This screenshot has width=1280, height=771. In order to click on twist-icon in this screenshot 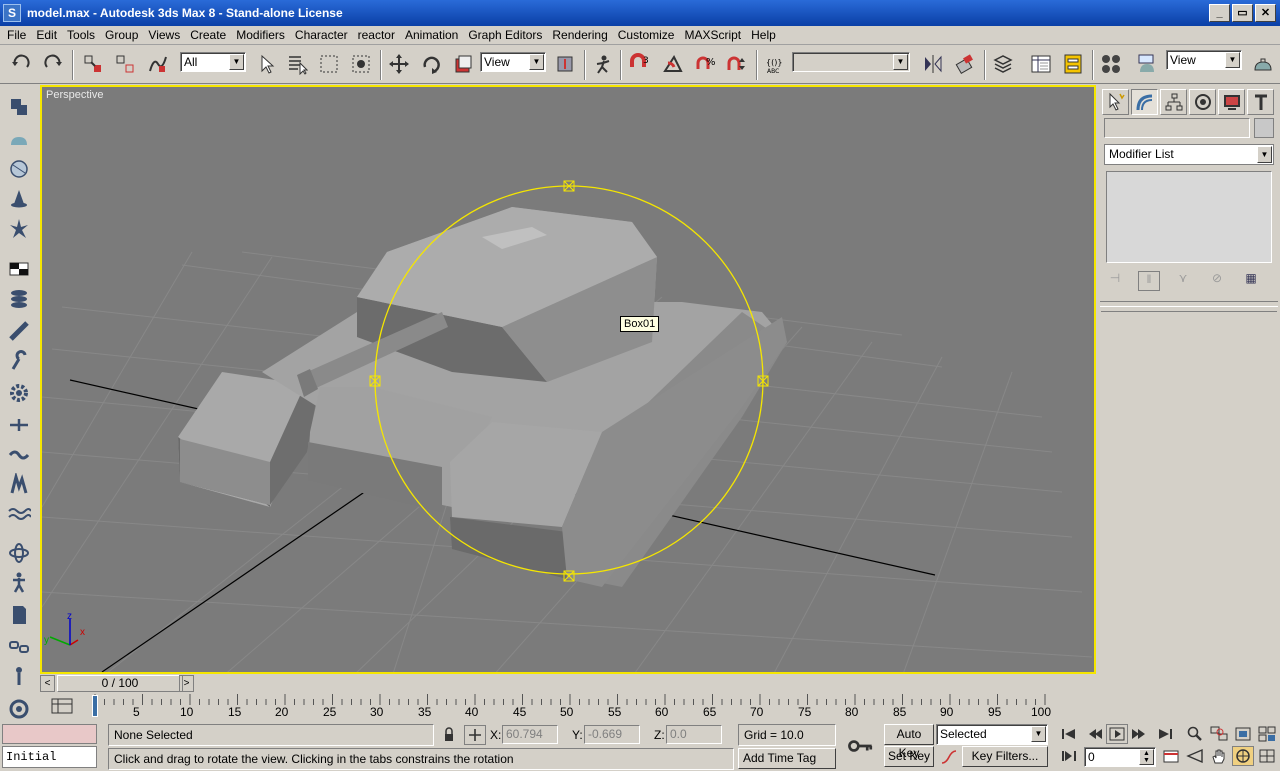, I will do `click(19, 361)`.